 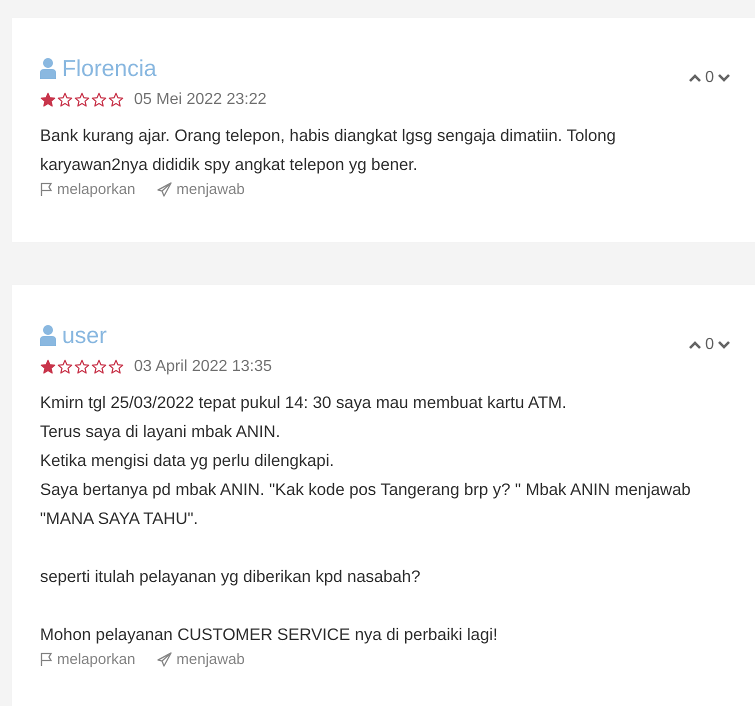 I want to click on review-date: 03 April 2022 13:35, so click(x=203, y=367).